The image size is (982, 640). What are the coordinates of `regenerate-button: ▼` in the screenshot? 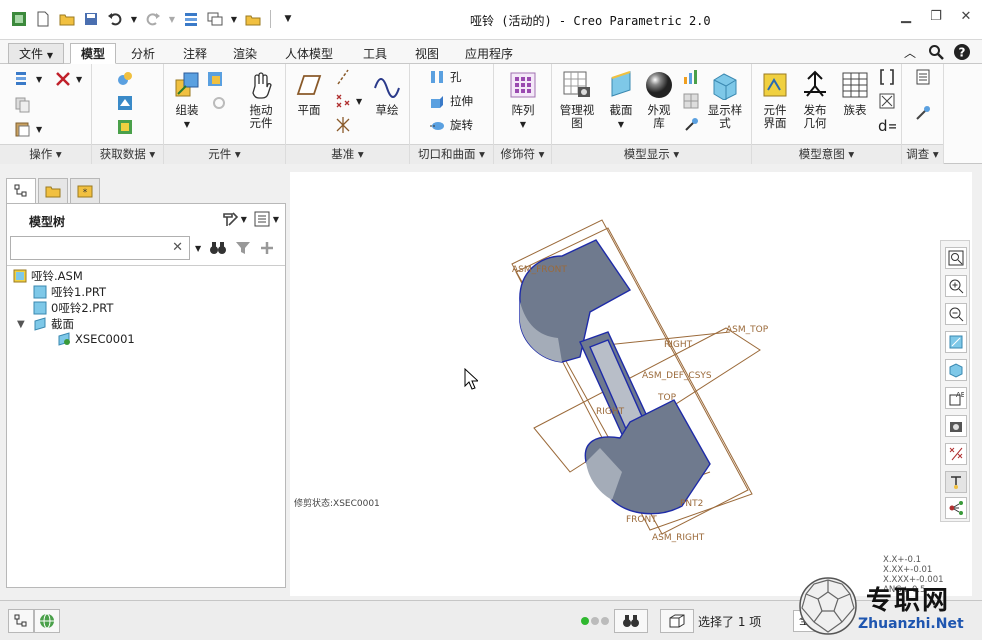 It's located at (28, 79).